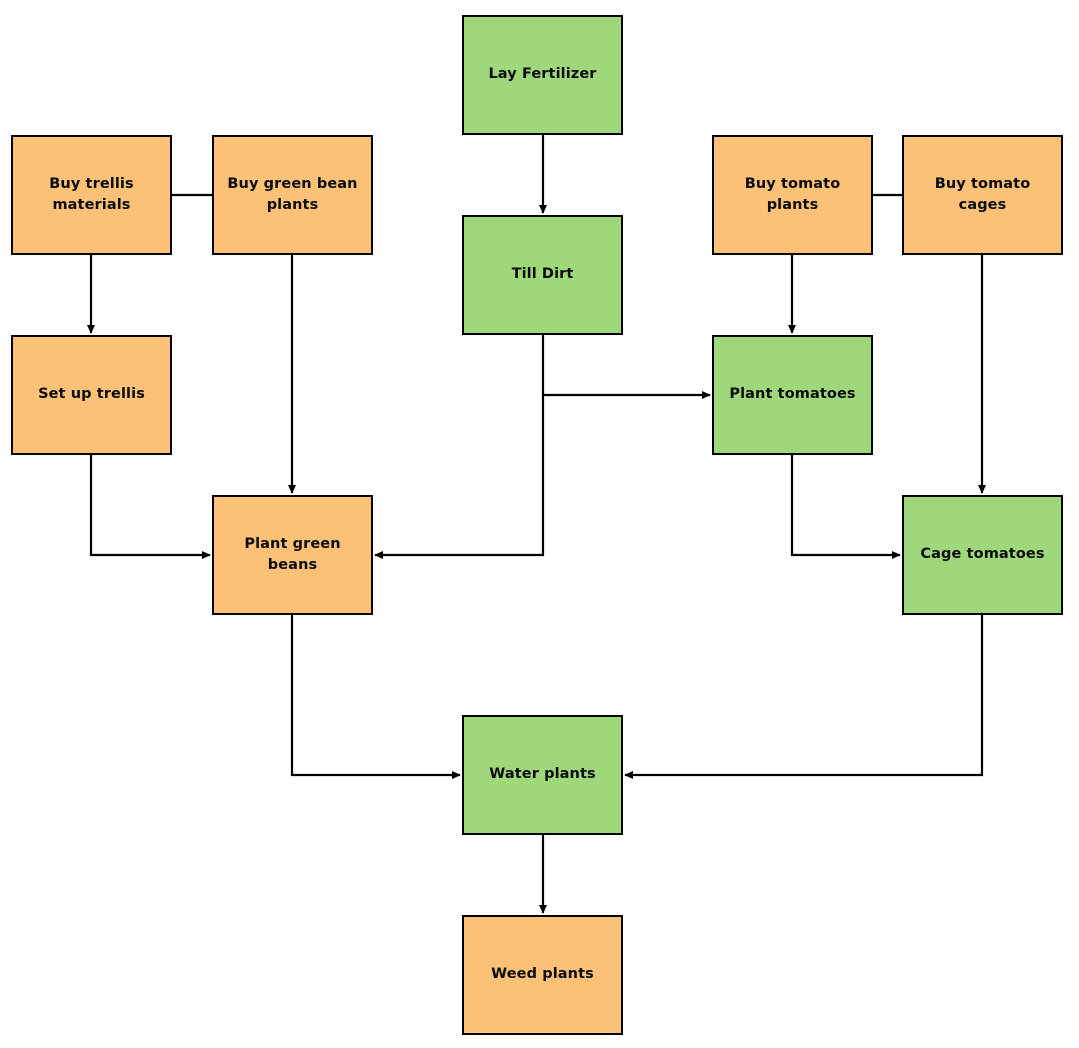 The image size is (1079, 1048). I want to click on node-label-cage-tomatoes: Cage tomatoes, so click(982, 554).